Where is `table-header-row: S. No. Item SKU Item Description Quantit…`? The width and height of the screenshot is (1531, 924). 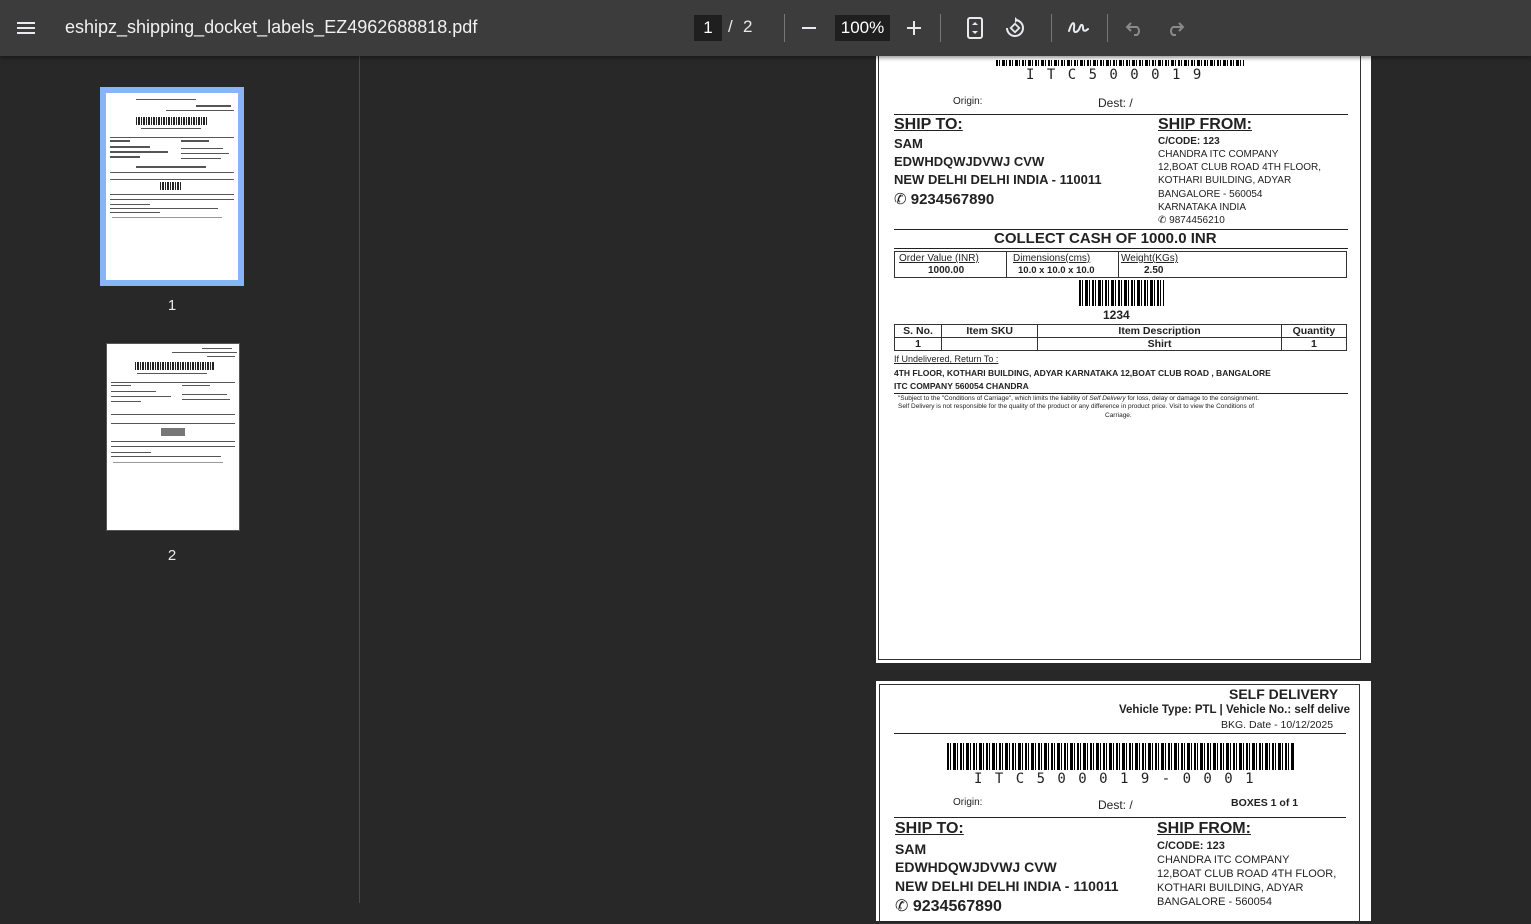
table-header-row: S. No. Item SKU Item Description Quantit… is located at coordinates (1120, 331).